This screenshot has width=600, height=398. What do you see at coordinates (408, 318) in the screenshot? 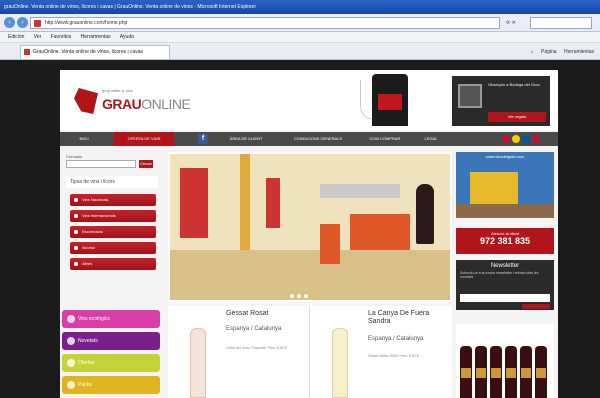
I see `product-title: La Canya De Fuera Sandra` at bounding box center [408, 318].